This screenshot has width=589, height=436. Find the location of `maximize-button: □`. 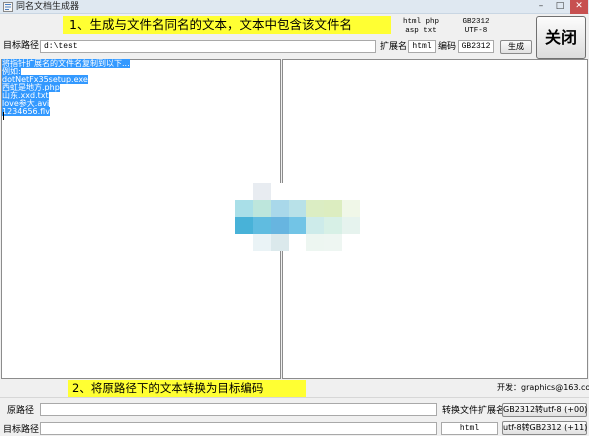

maximize-button: □ is located at coordinates (560, 7).